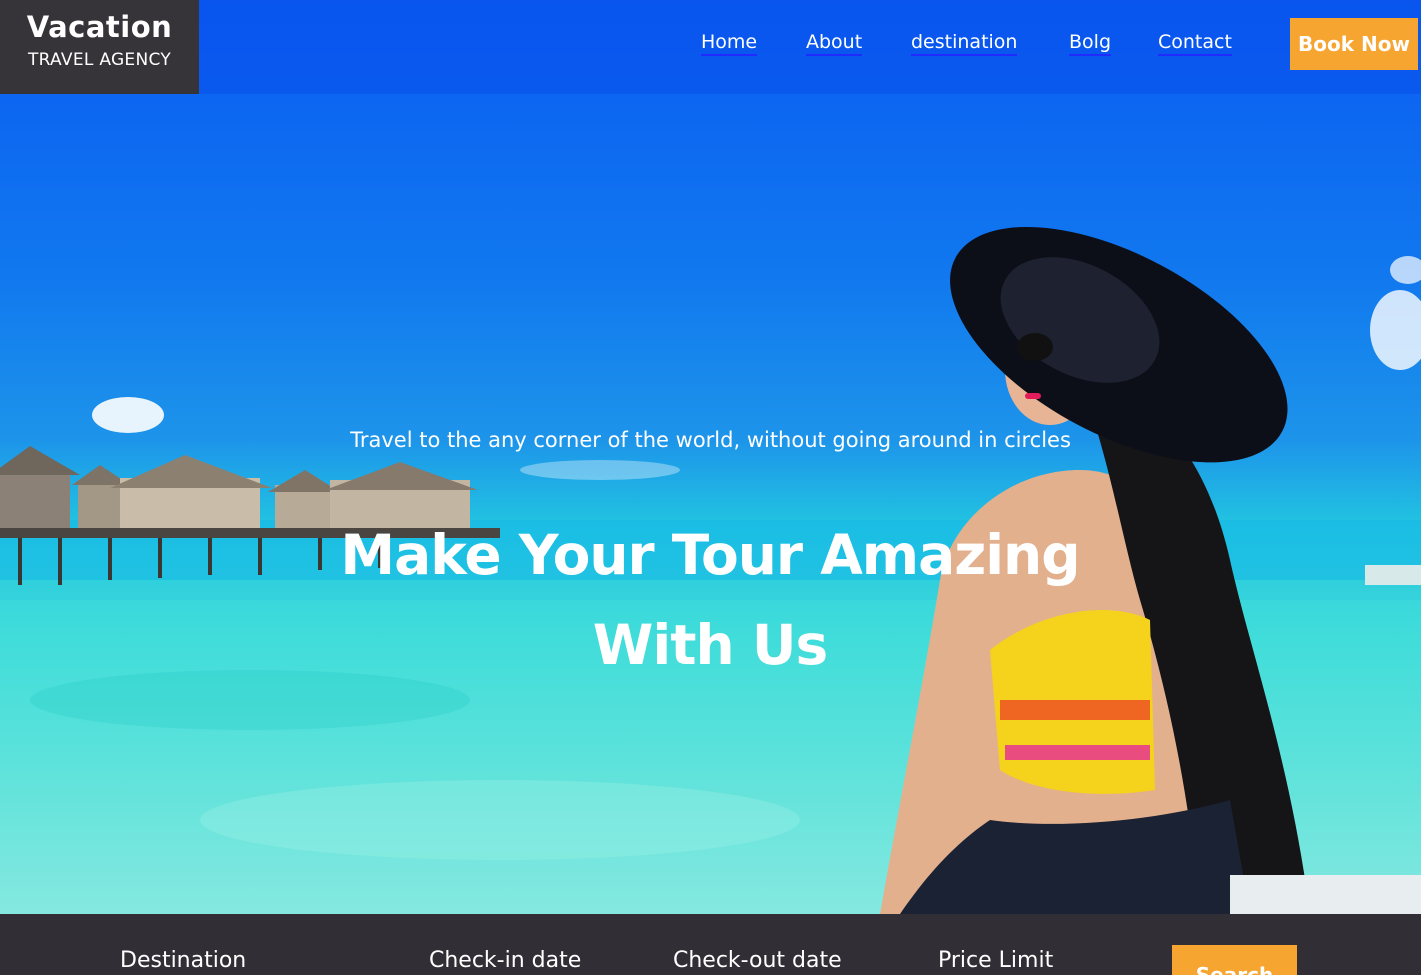  What do you see at coordinates (964, 43) in the screenshot?
I see `nav-destination-link: destination` at bounding box center [964, 43].